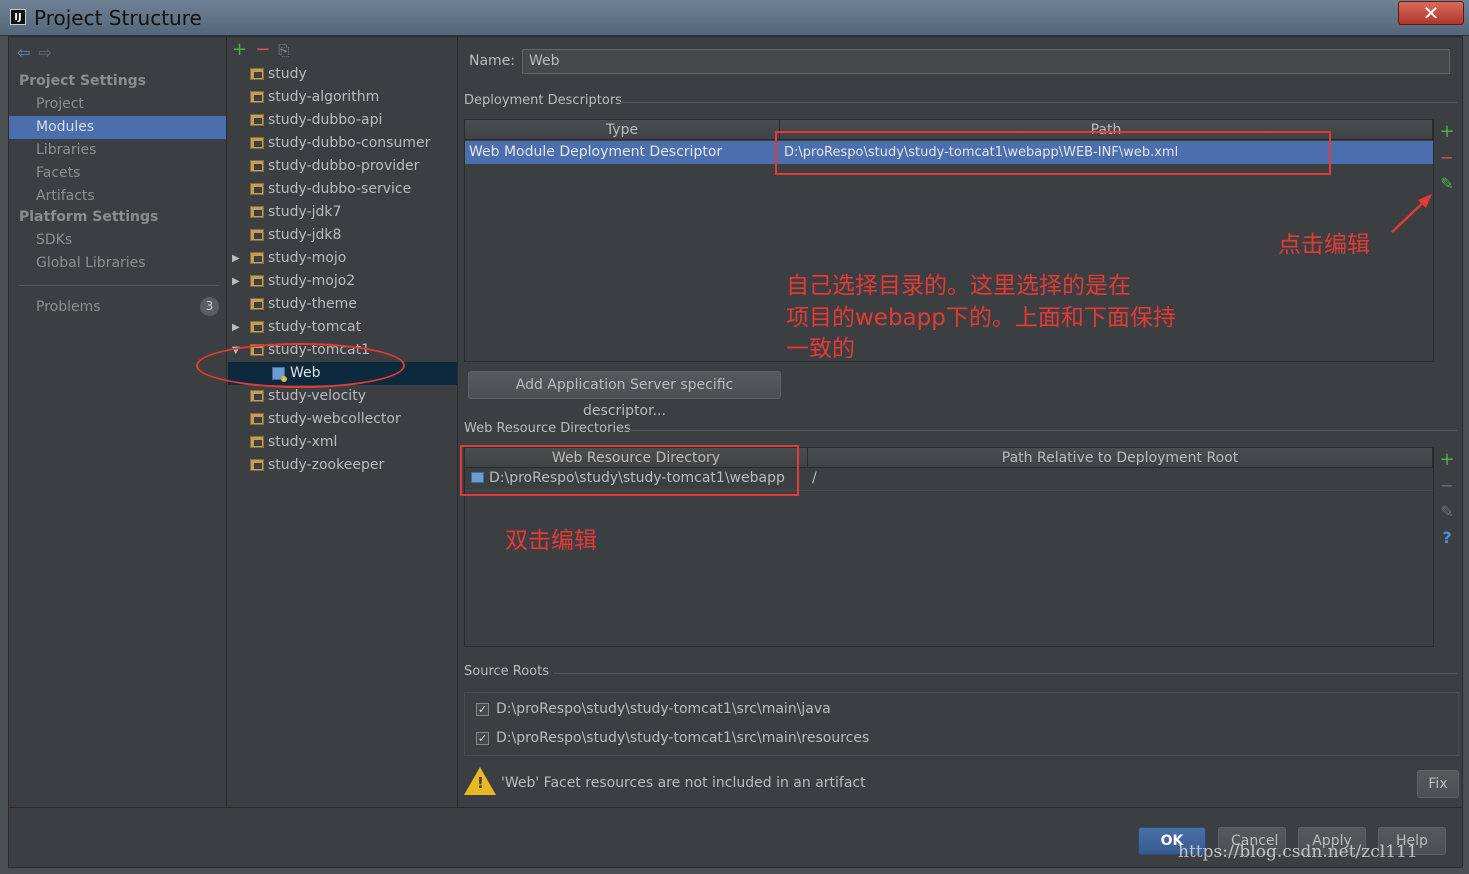  What do you see at coordinates (1438, 784) in the screenshot?
I see `fix-button: Fix` at bounding box center [1438, 784].